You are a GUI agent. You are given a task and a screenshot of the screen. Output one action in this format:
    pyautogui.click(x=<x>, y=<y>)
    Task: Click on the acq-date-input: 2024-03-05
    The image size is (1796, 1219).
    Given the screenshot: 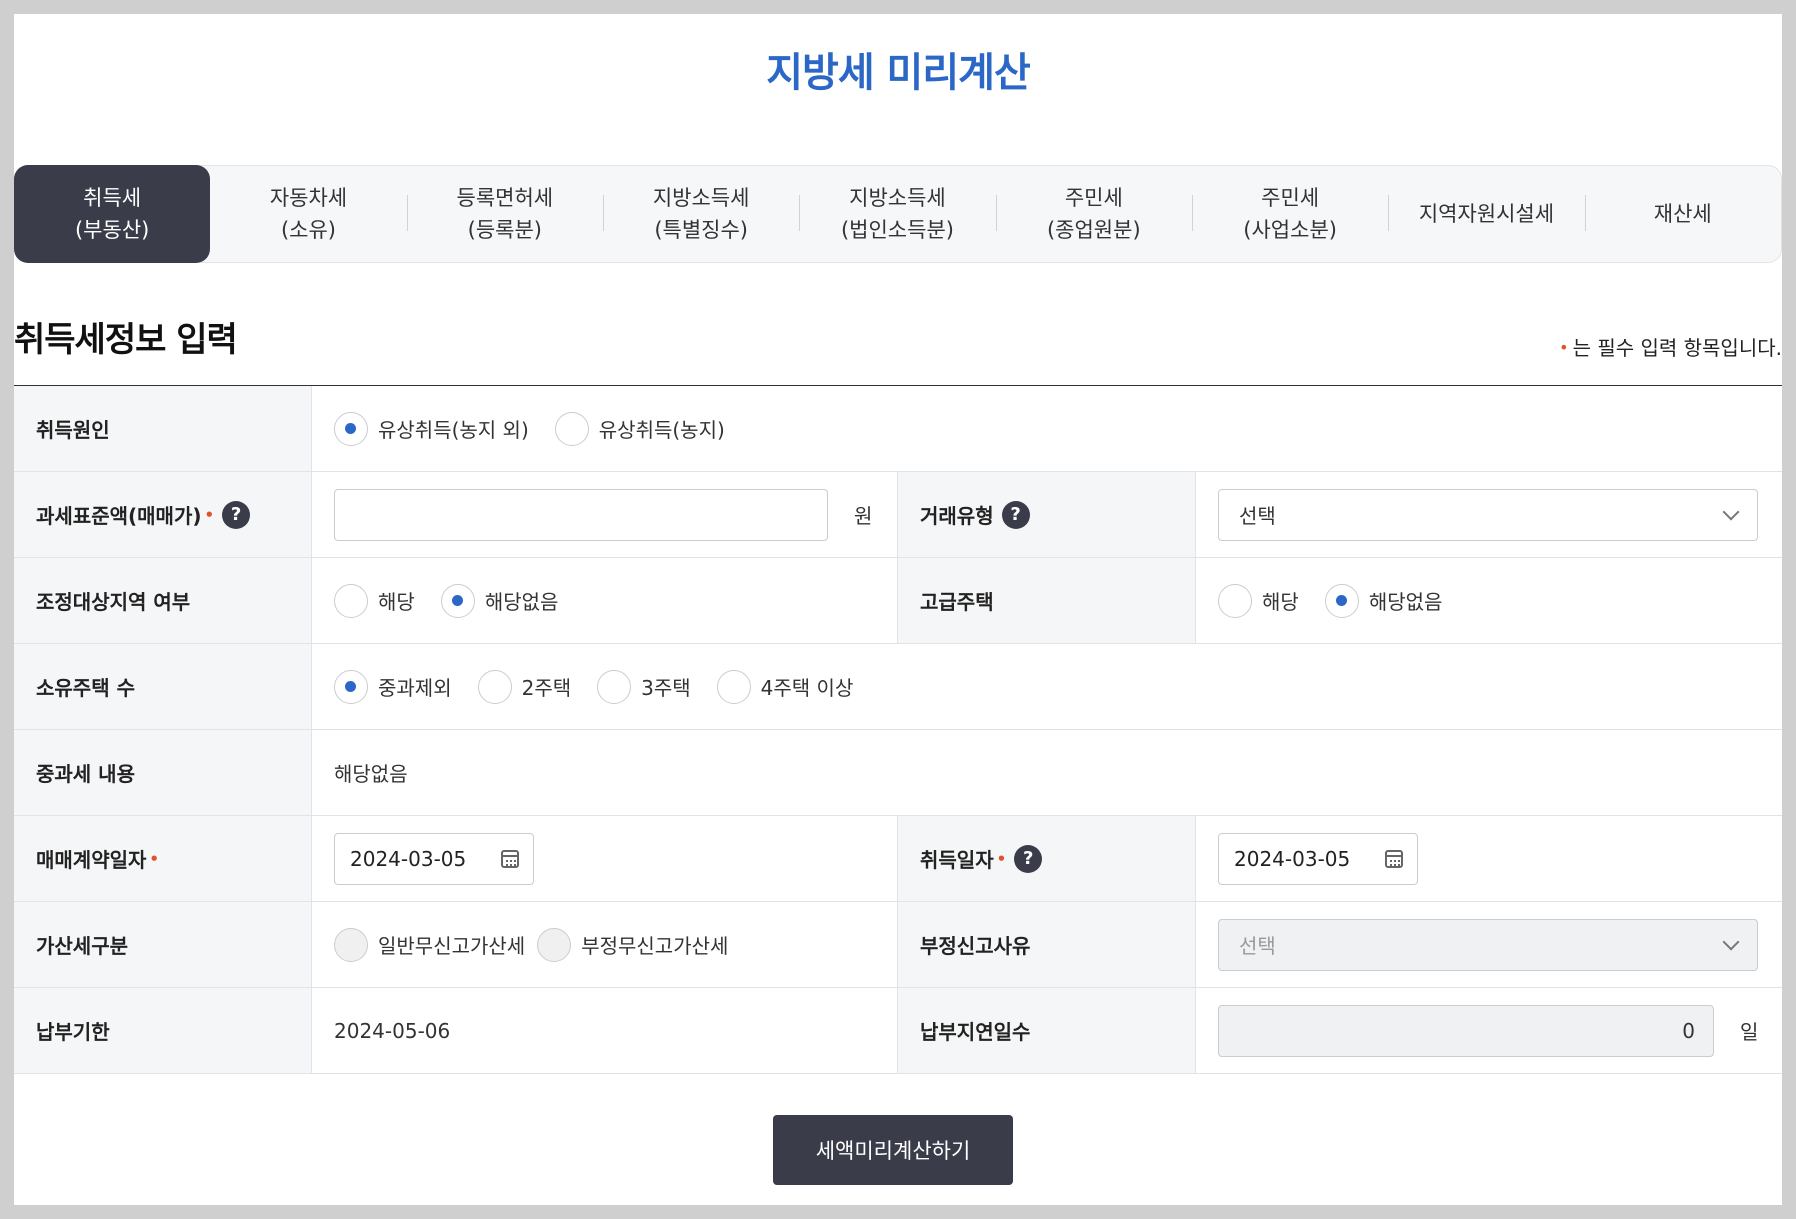 What is the action you would take?
    pyautogui.click(x=1318, y=858)
    